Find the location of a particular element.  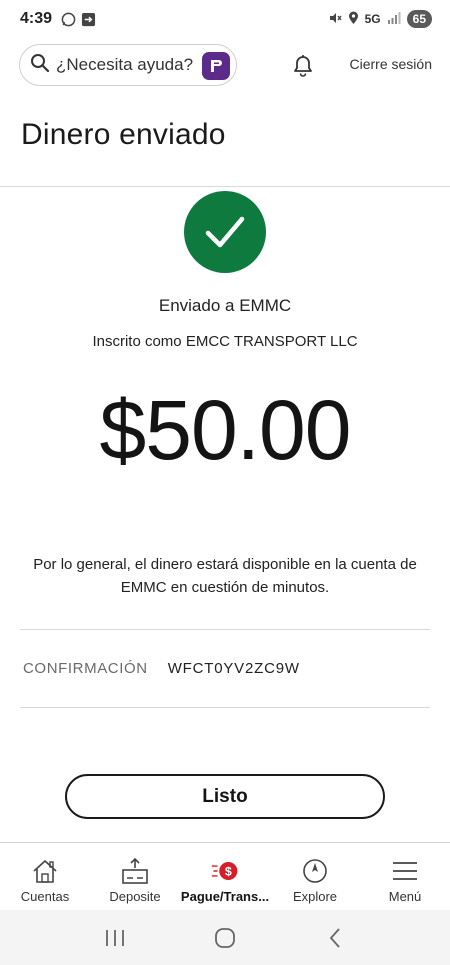

home-icon is located at coordinates (225, 938).